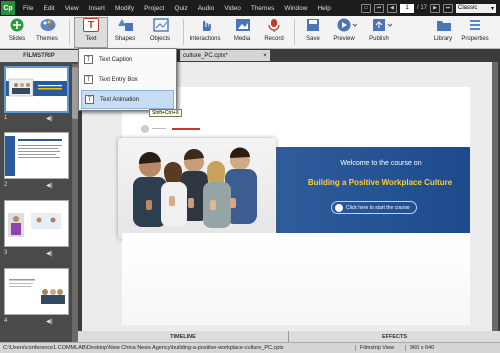  Describe the element at coordinates (468, 8) in the screenshot. I see `workspace-value: Classic` at that location.